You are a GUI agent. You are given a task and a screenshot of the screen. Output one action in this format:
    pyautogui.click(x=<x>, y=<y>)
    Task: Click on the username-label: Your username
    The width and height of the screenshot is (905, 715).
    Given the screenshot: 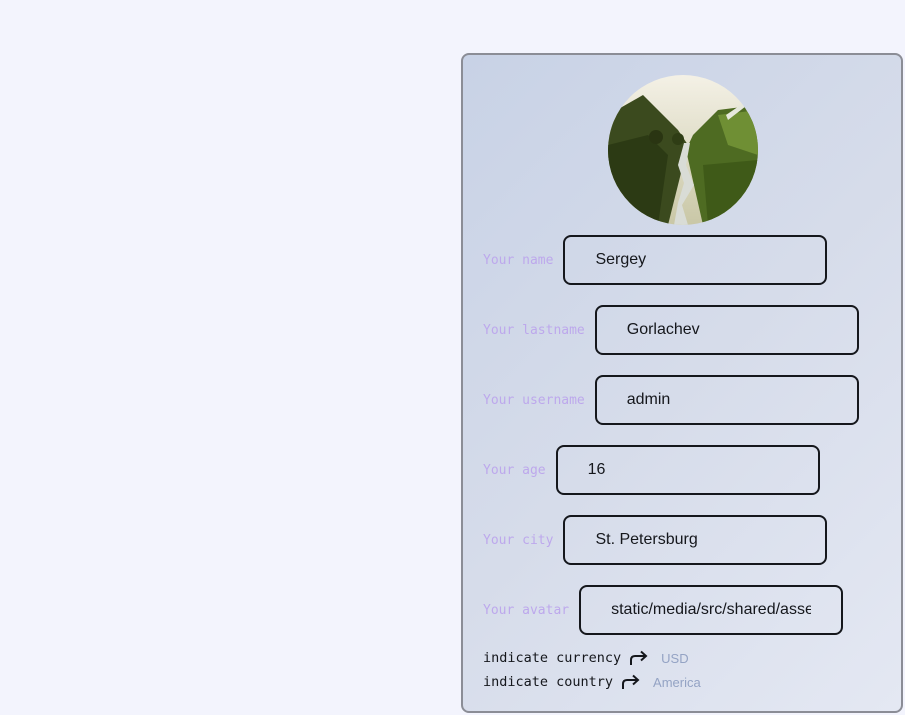 What is the action you would take?
    pyautogui.click(x=534, y=400)
    